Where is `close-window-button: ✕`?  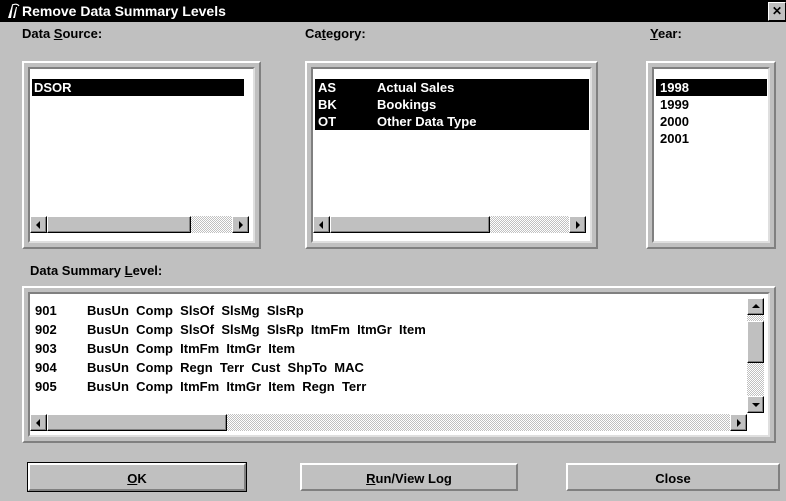 close-window-button: ✕ is located at coordinates (777, 11).